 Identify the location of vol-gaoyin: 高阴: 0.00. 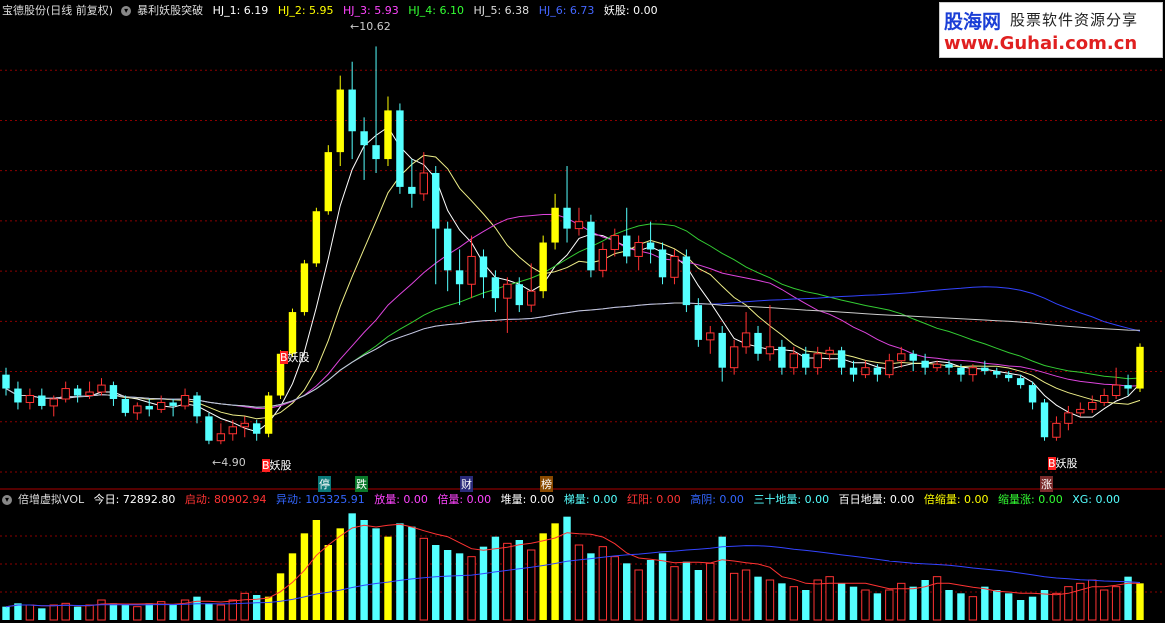
(717, 499).